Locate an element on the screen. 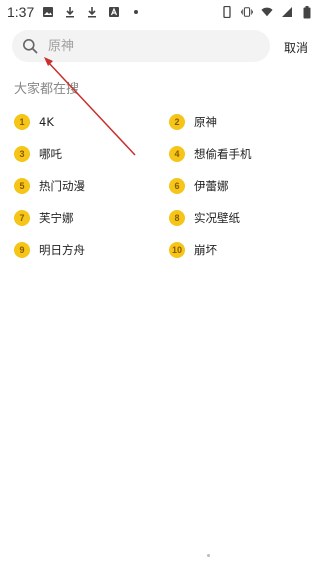 Image resolution: width=320 pixels, height=568 pixels. hot-search-item: 4 想偷看手机 is located at coordinates (241, 154).